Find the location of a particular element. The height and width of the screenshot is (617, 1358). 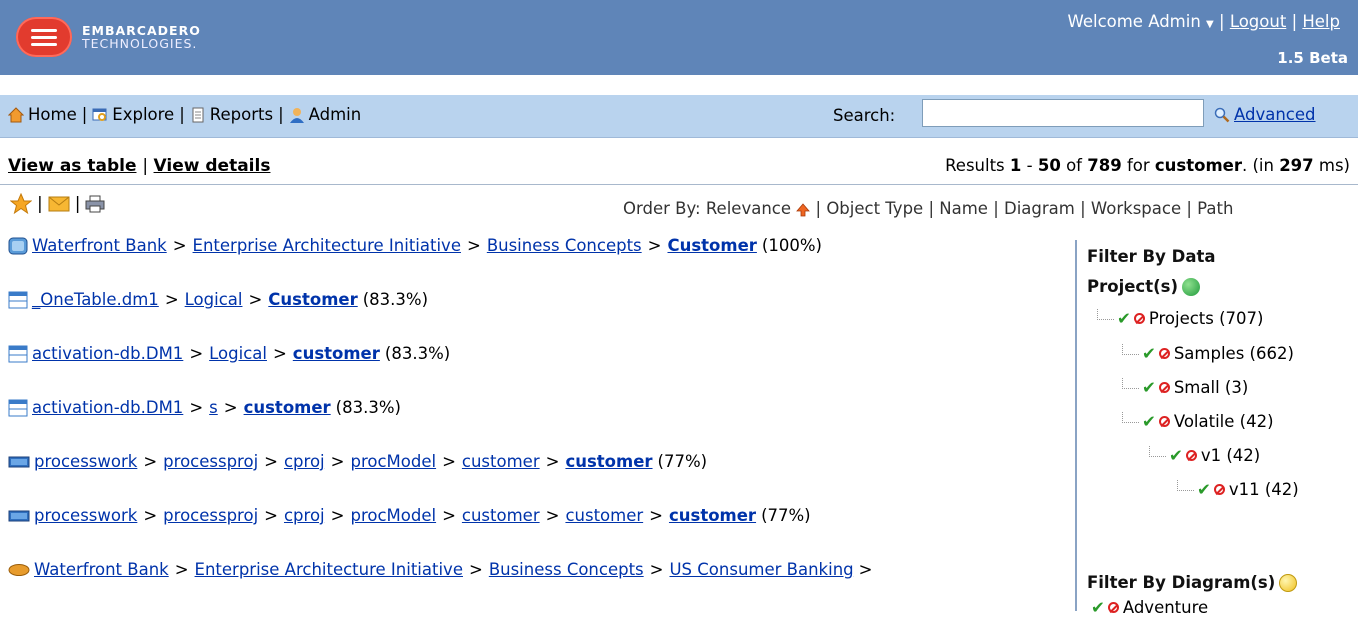

green-status-icon is located at coordinates (1190, 286).